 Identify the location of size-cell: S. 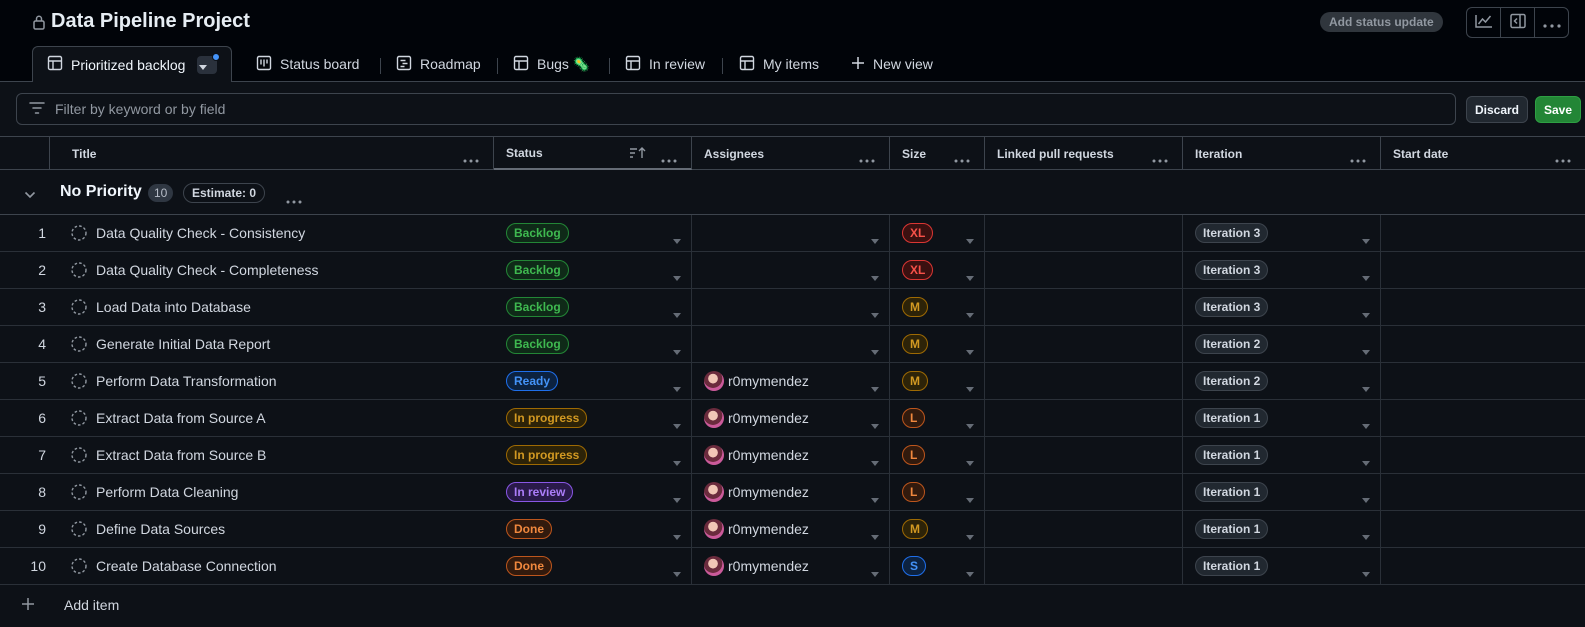
(937, 566).